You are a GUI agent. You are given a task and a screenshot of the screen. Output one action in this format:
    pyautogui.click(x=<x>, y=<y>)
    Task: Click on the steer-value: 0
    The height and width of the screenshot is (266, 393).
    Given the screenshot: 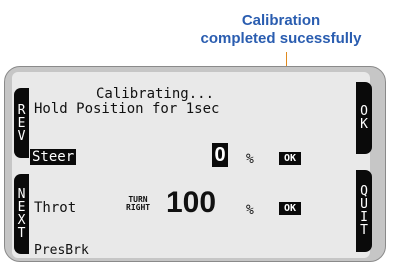 What is the action you would take?
    pyautogui.click(x=220, y=155)
    